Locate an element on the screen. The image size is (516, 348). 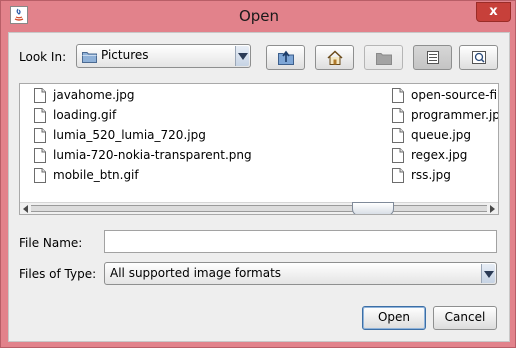
close-icon: x is located at coordinates (493, 11).